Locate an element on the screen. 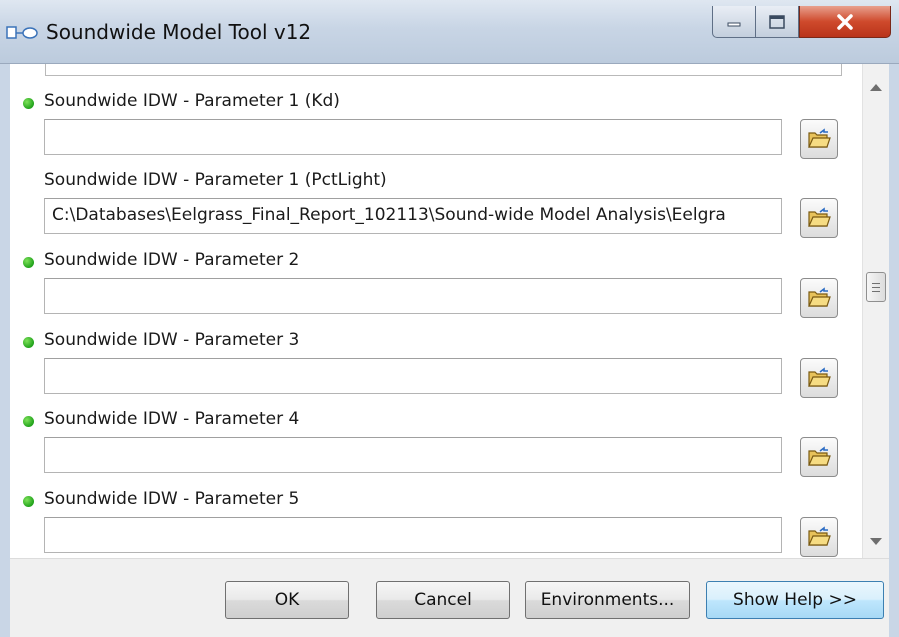 Image resolution: width=899 pixels, height=637 pixels. title-bar: Soundwide Model Tool v12 is located at coordinates (449, 32).